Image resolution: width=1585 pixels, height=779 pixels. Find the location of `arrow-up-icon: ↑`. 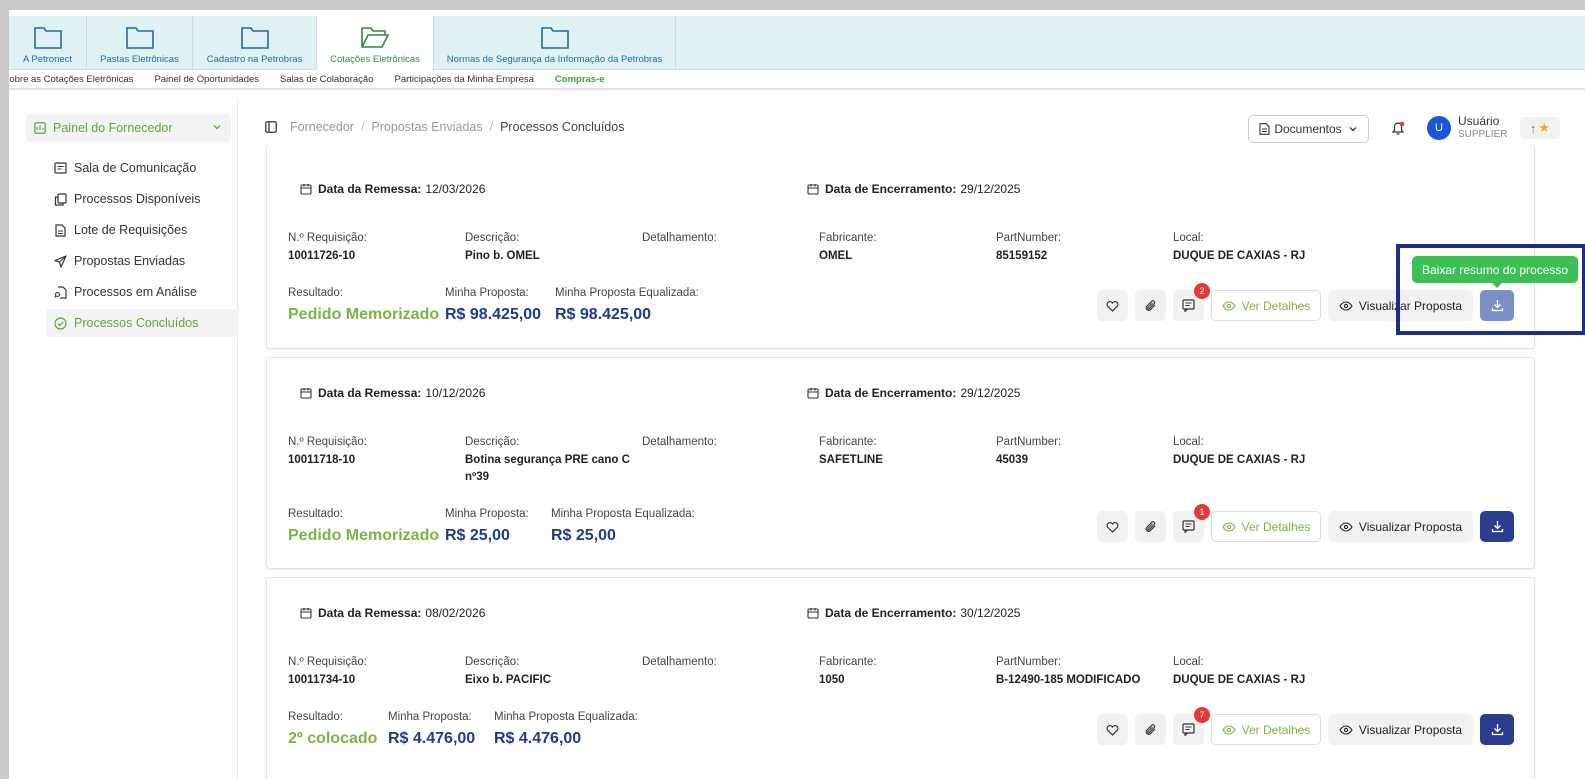

arrow-up-icon: ↑ is located at coordinates (1533, 128).